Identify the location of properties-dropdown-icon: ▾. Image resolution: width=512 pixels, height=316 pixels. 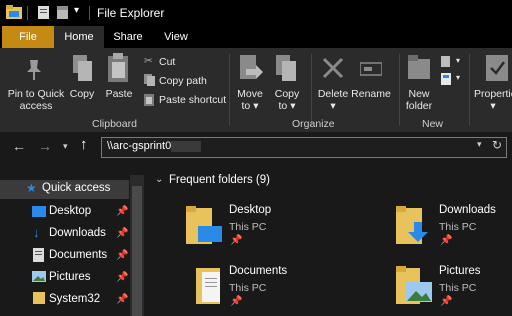
(493, 106).